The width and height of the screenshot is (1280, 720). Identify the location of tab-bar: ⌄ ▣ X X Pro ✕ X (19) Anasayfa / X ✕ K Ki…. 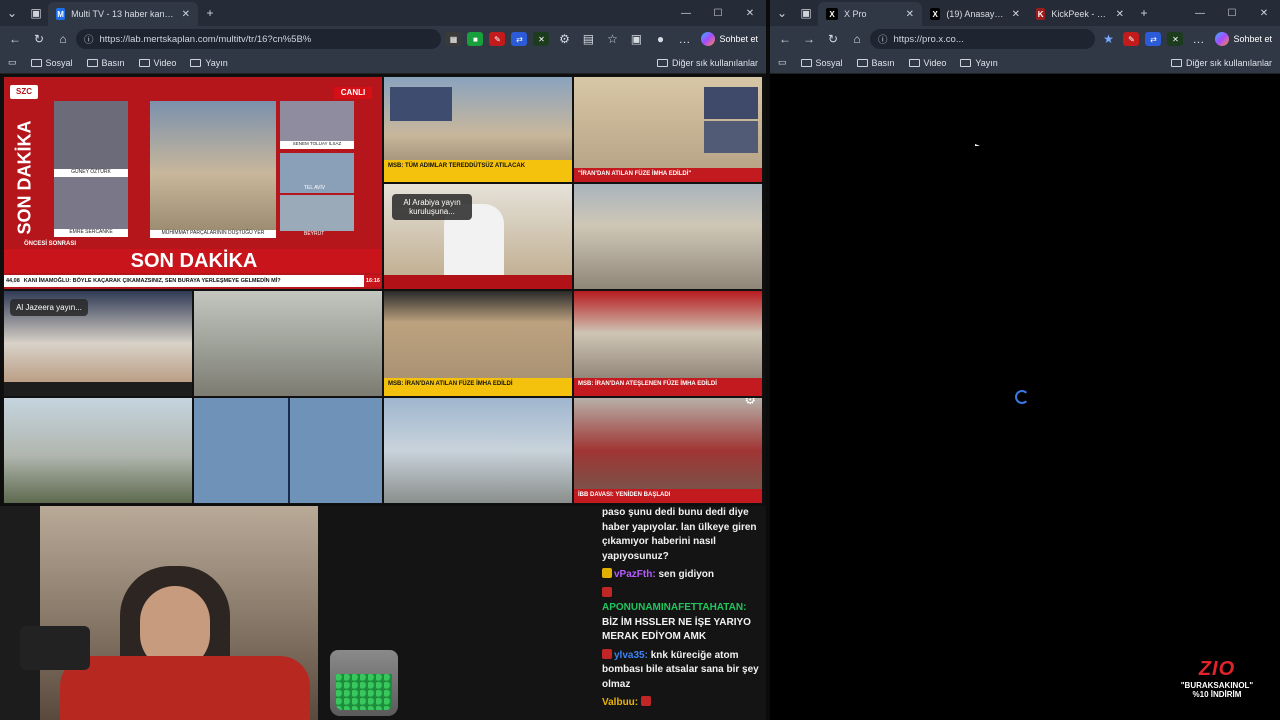
(1025, 13).